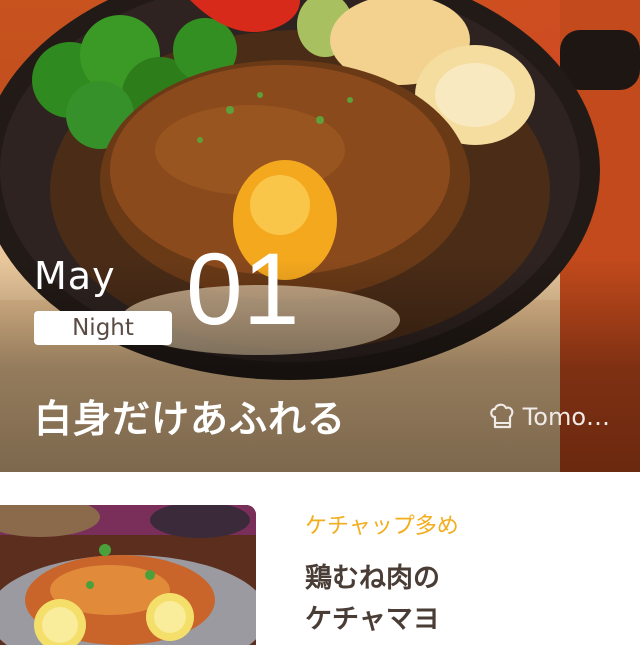 The width and height of the screenshot is (640, 645). Describe the element at coordinates (372, 578) in the screenshot. I see `recipe-card-title-line1: 鶏むね肉の` at that location.